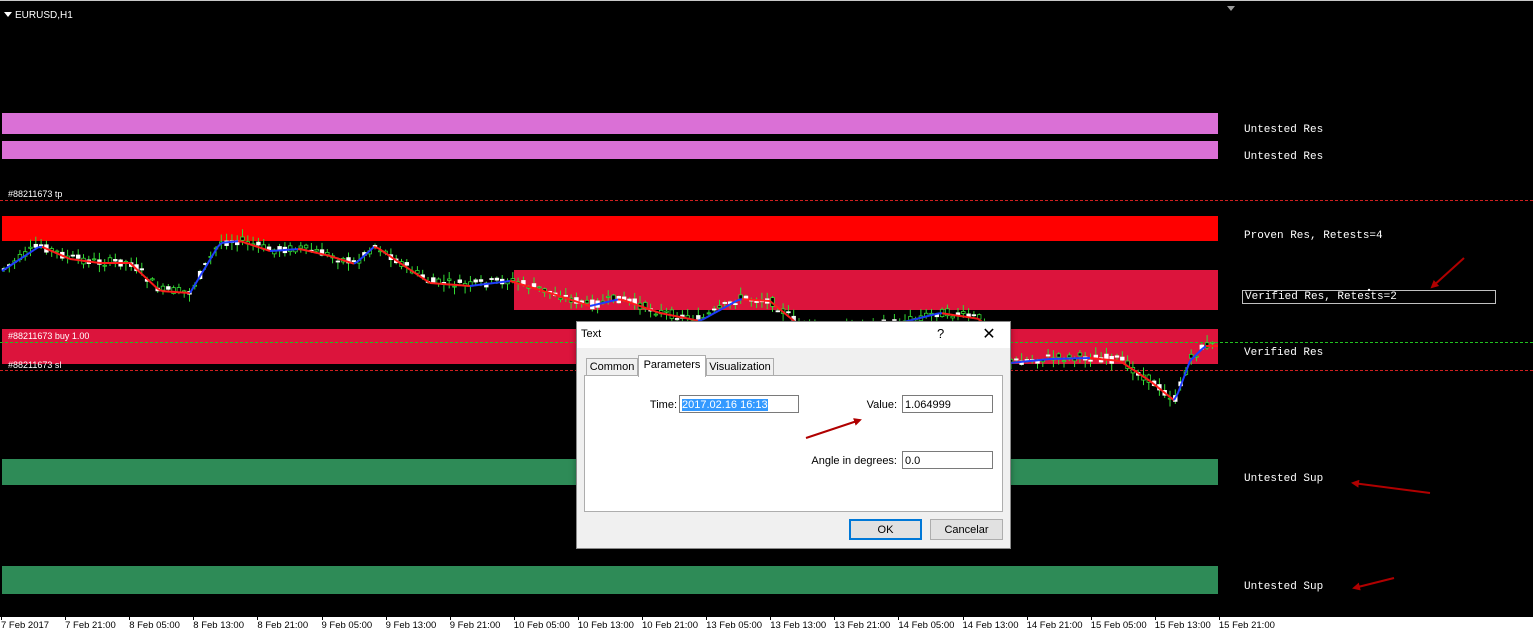  Describe the element at coordinates (1283, 157) in the screenshot. I see `zone-label-untested-res-2: Untested Res` at that location.